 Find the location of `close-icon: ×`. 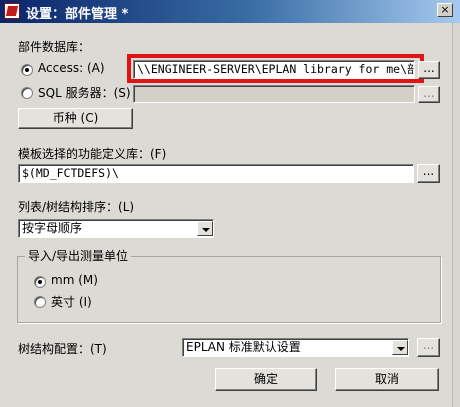

close-icon: × is located at coordinates (445, 9).